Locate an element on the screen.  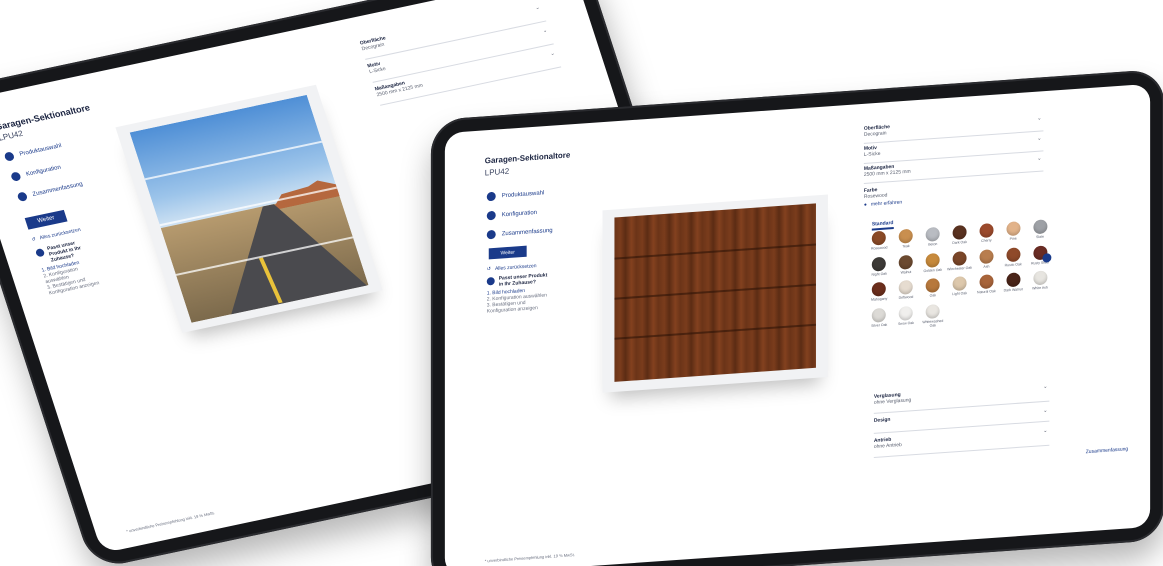
color-swatch: Golden Oak is located at coordinates (932, 263).